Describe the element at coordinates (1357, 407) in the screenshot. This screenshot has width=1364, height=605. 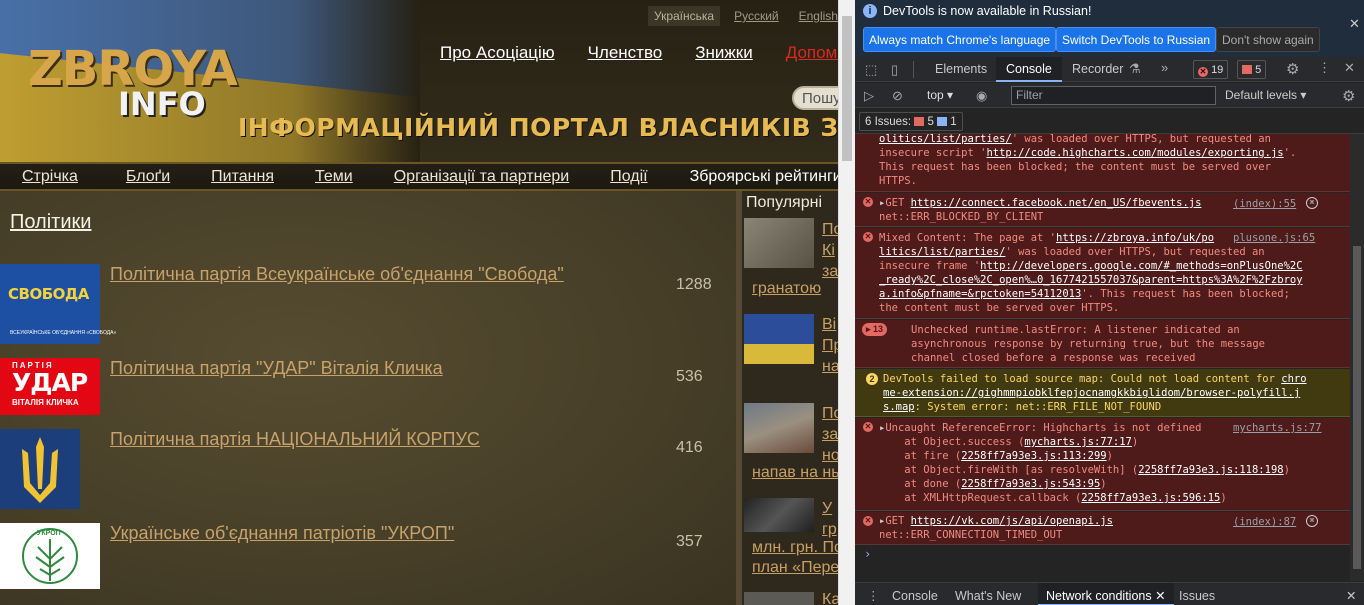
I see `console-scrollbar-thumb` at that location.